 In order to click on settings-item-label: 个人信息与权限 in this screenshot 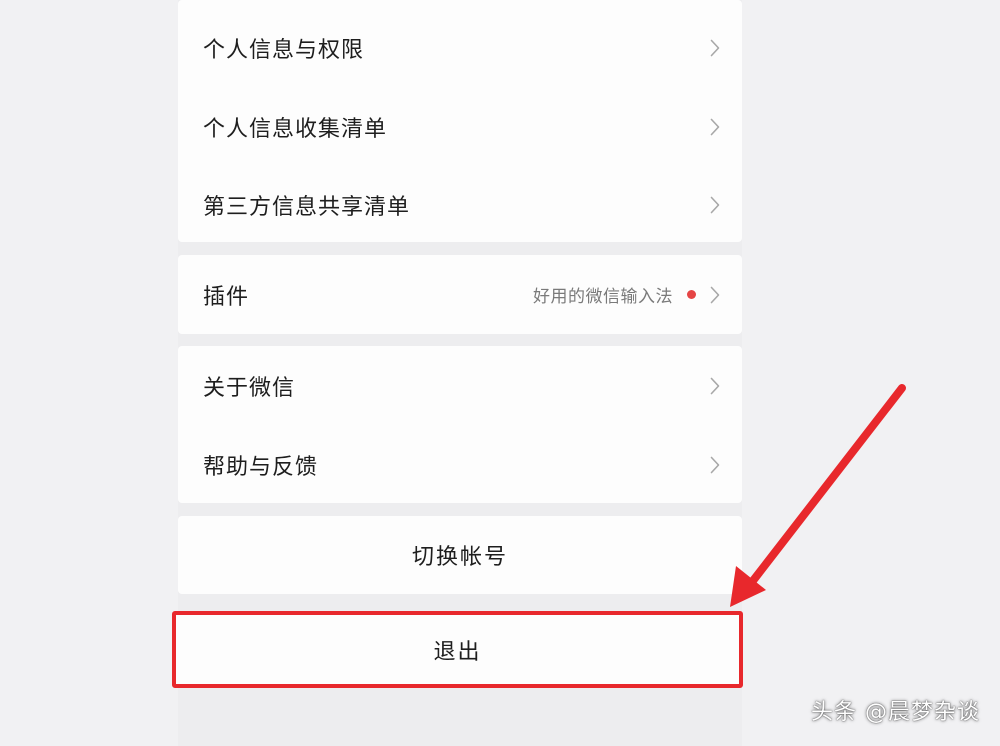, I will do `click(284, 50)`.